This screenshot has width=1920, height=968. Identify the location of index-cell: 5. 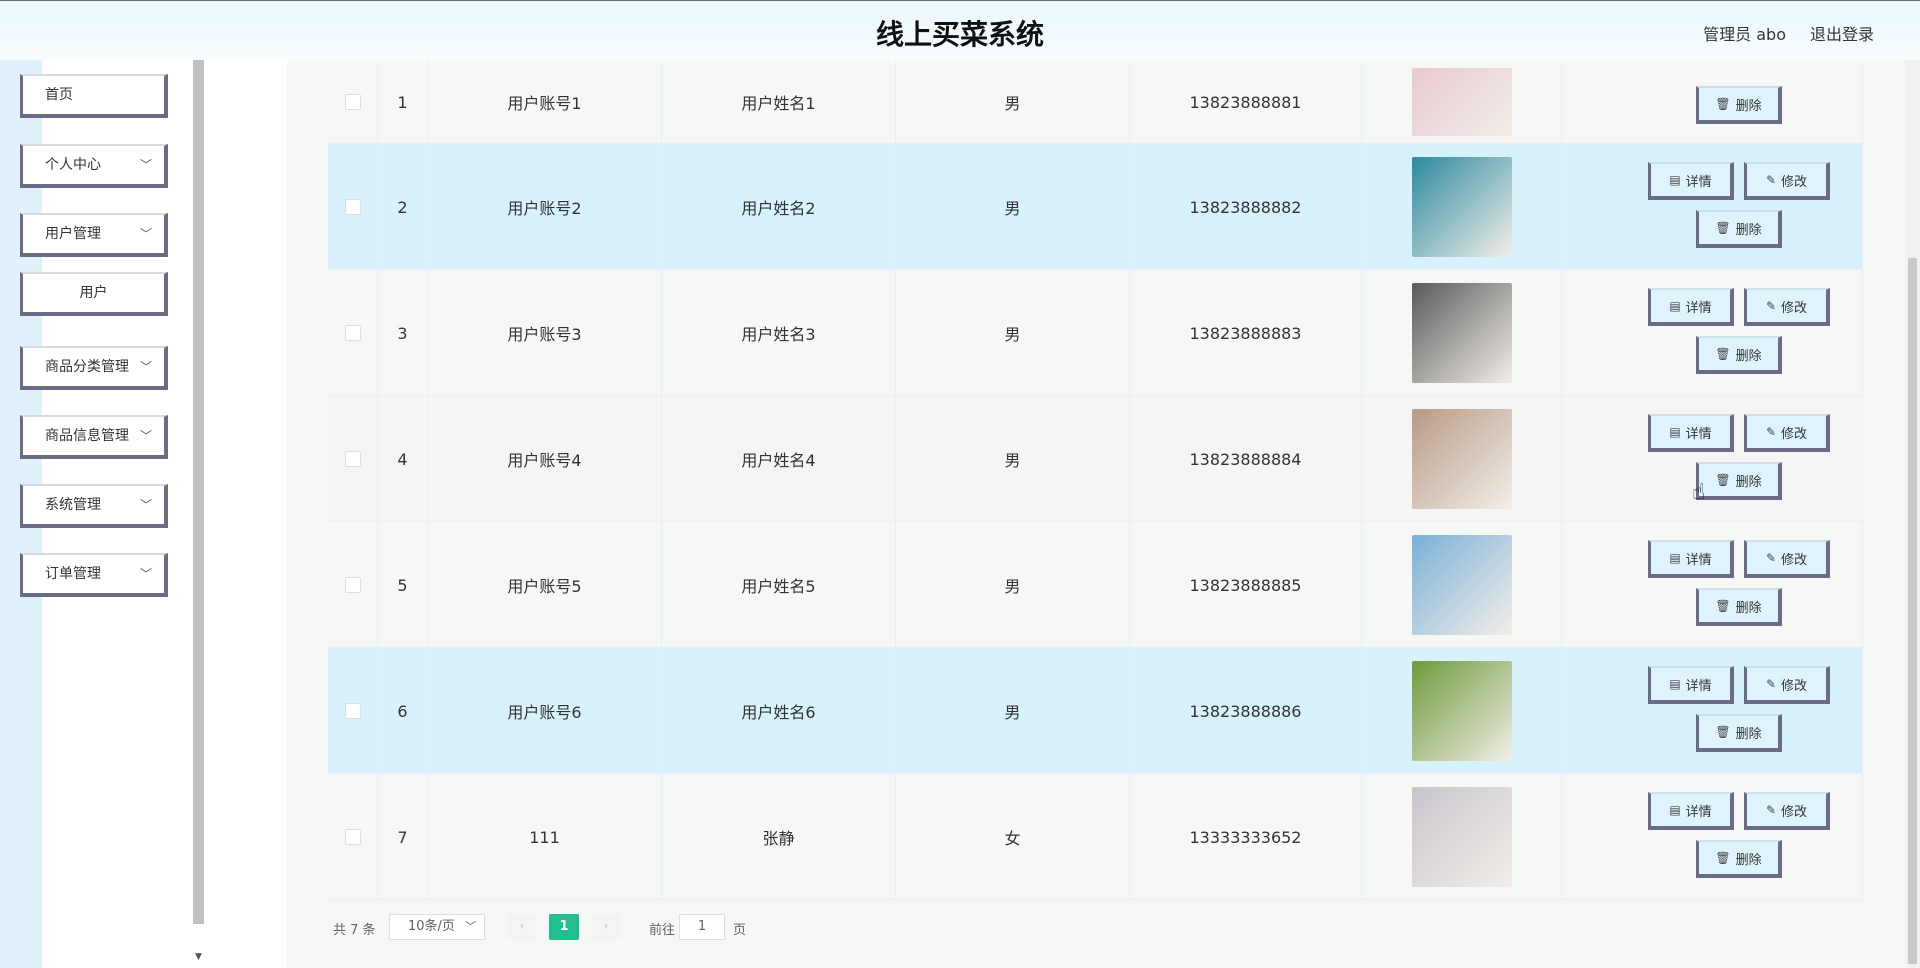
(403, 585).